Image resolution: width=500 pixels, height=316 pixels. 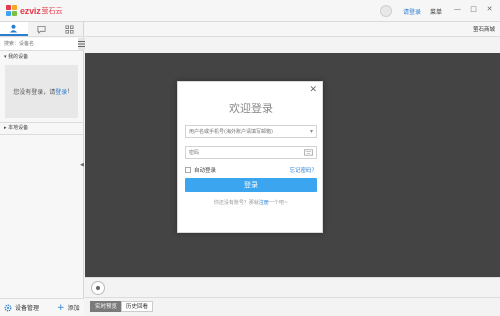 What do you see at coordinates (251, 108) in the screenshot?
I see `dialog-title: 欢迎登录` at bounding box center [251, 108].